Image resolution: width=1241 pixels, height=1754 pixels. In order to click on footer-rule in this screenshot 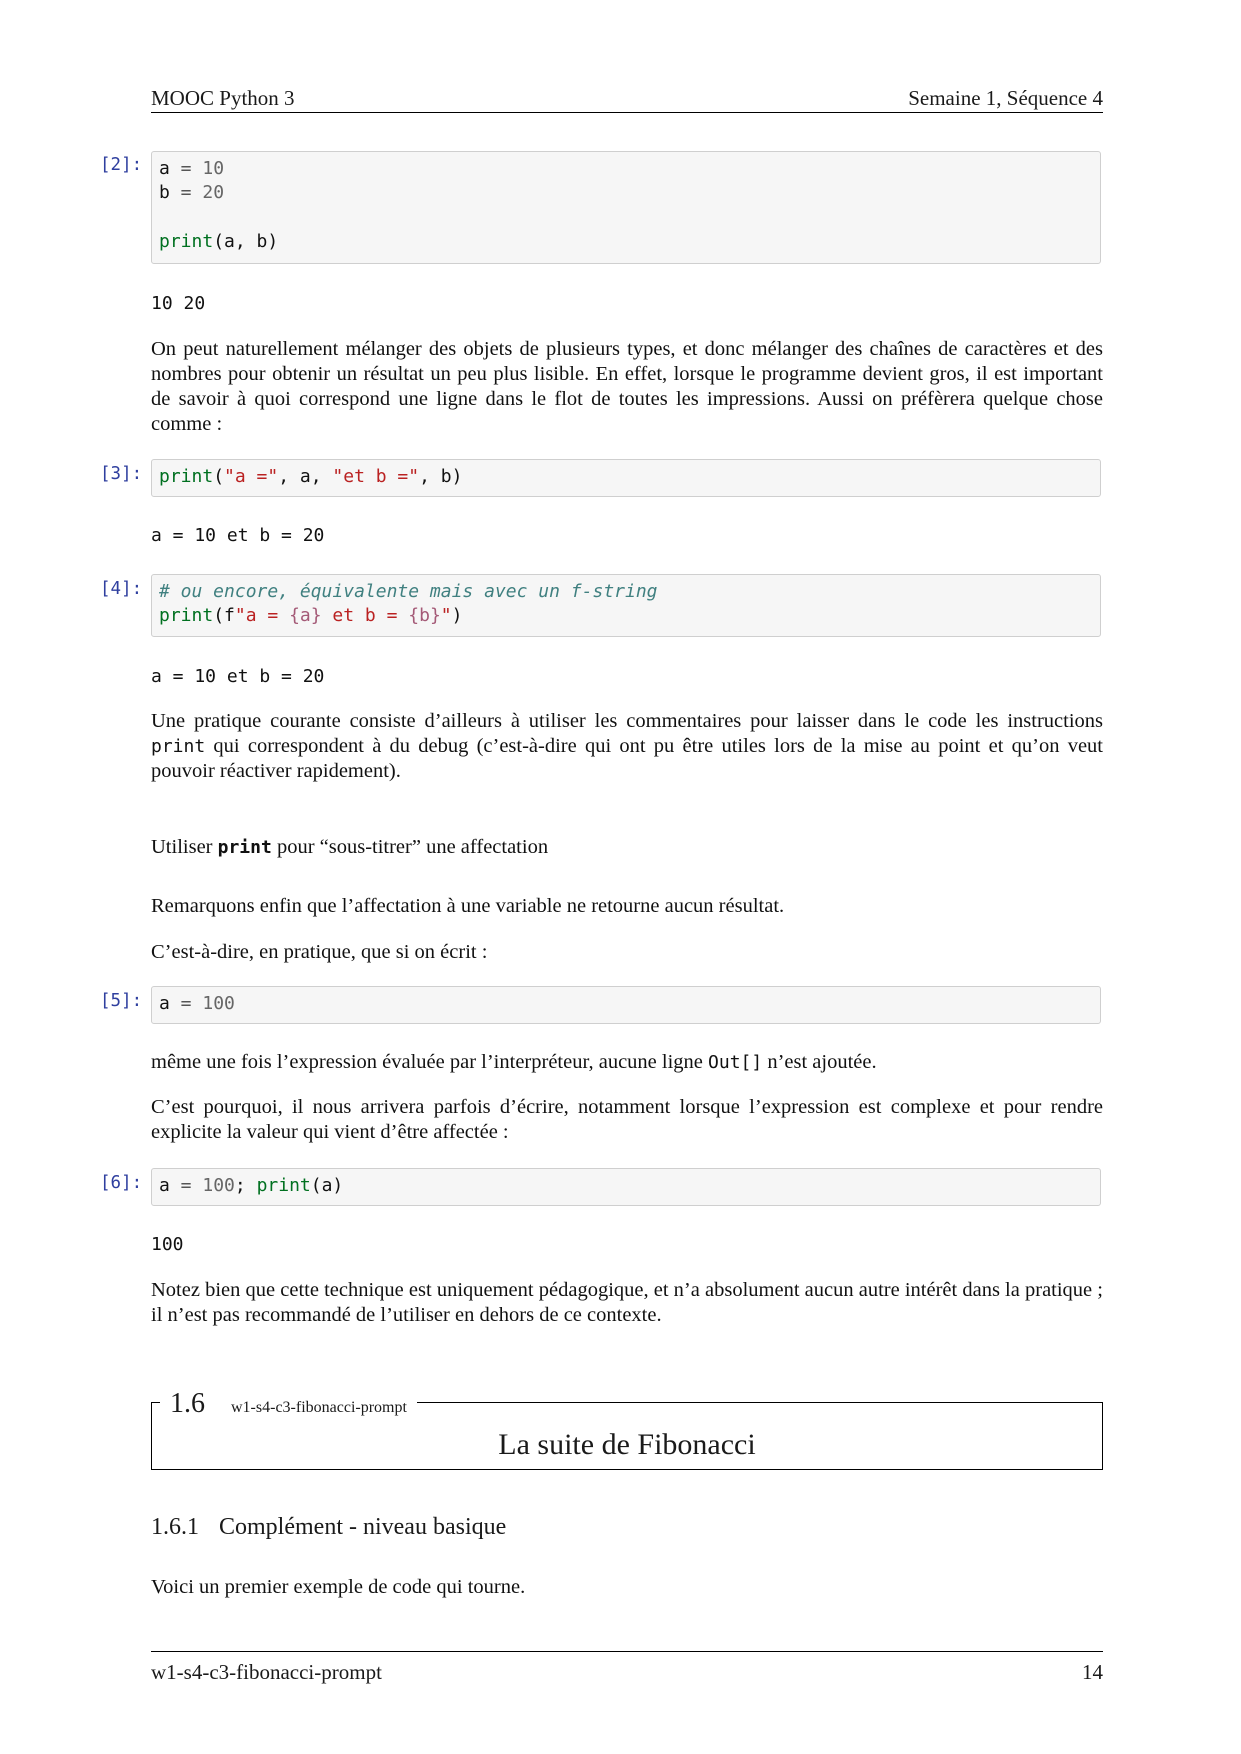, I will do `click(627, 1651)`.